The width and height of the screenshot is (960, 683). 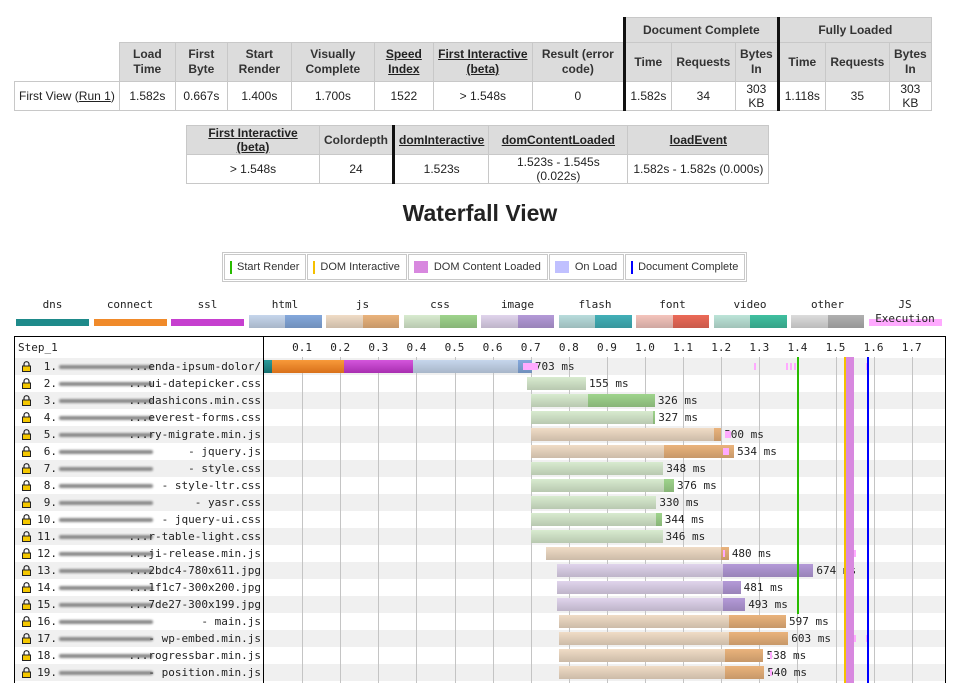 What do you see at coordinates (608, 383) in the screenshot?
I see `duration-label: 155 ms` at bounding box center [608, 383].